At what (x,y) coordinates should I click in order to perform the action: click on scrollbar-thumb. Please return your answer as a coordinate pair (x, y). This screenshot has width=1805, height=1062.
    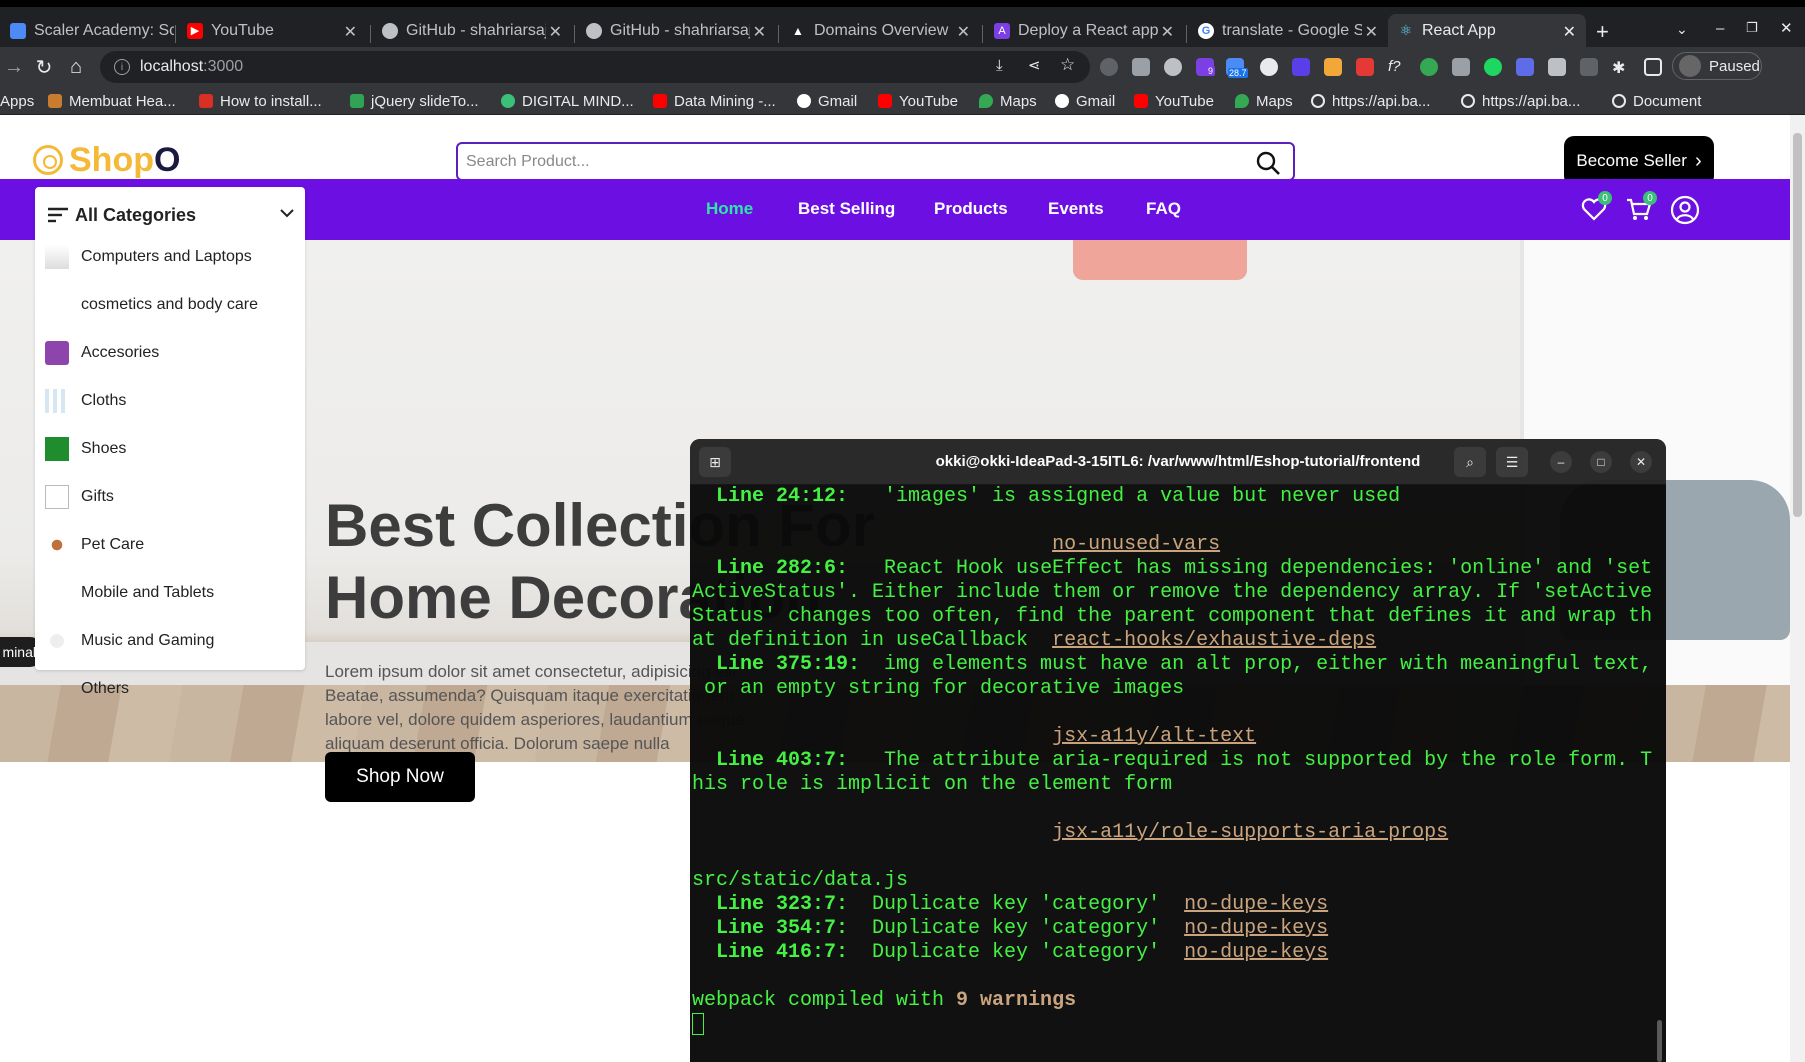
    Looking at the image, I should click on (1797, 325).